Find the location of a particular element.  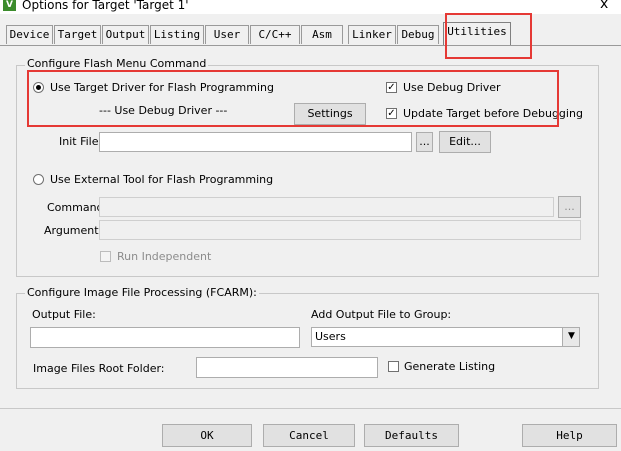

tab-user: User is located at coordinates (227, 34).